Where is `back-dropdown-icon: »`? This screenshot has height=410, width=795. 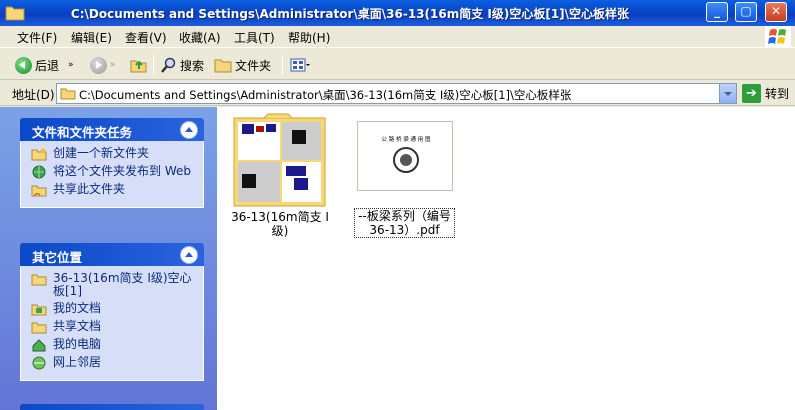 back-dropdown-icon: » is located at coordinates (71, 65).